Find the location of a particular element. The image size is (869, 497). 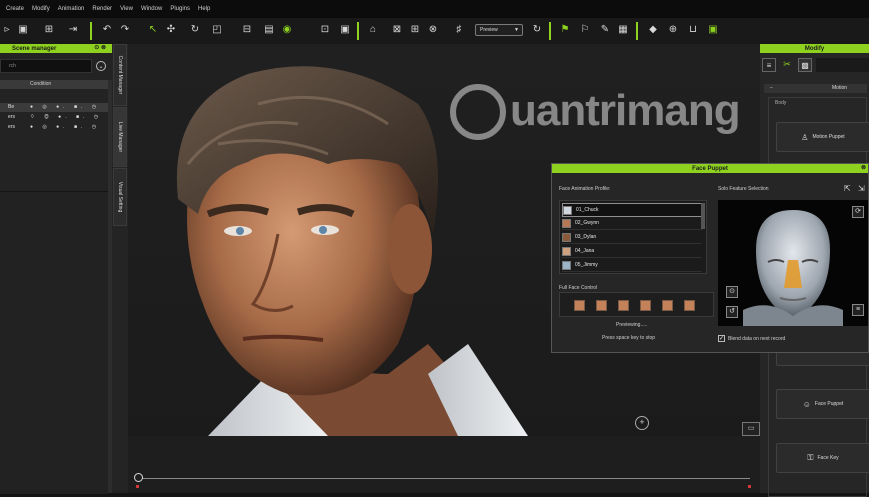

face-key-button: ⚿ Face Key is located at coordinates (822, 458).